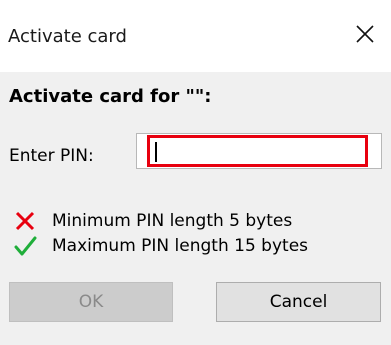 The image size is (391, 345). What do you see at coordinates (298, 302) in the screenshot?
I see `cancel-button: Cancel` at bounding box center [298, 302].